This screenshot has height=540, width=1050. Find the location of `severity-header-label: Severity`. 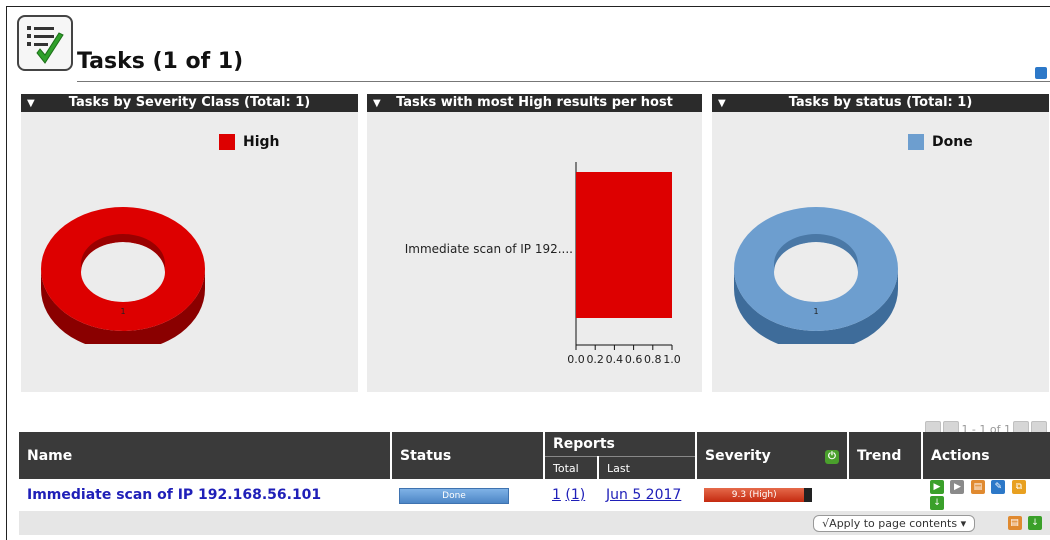

severity-header-label: Severity is located at coordinates (738, 455).